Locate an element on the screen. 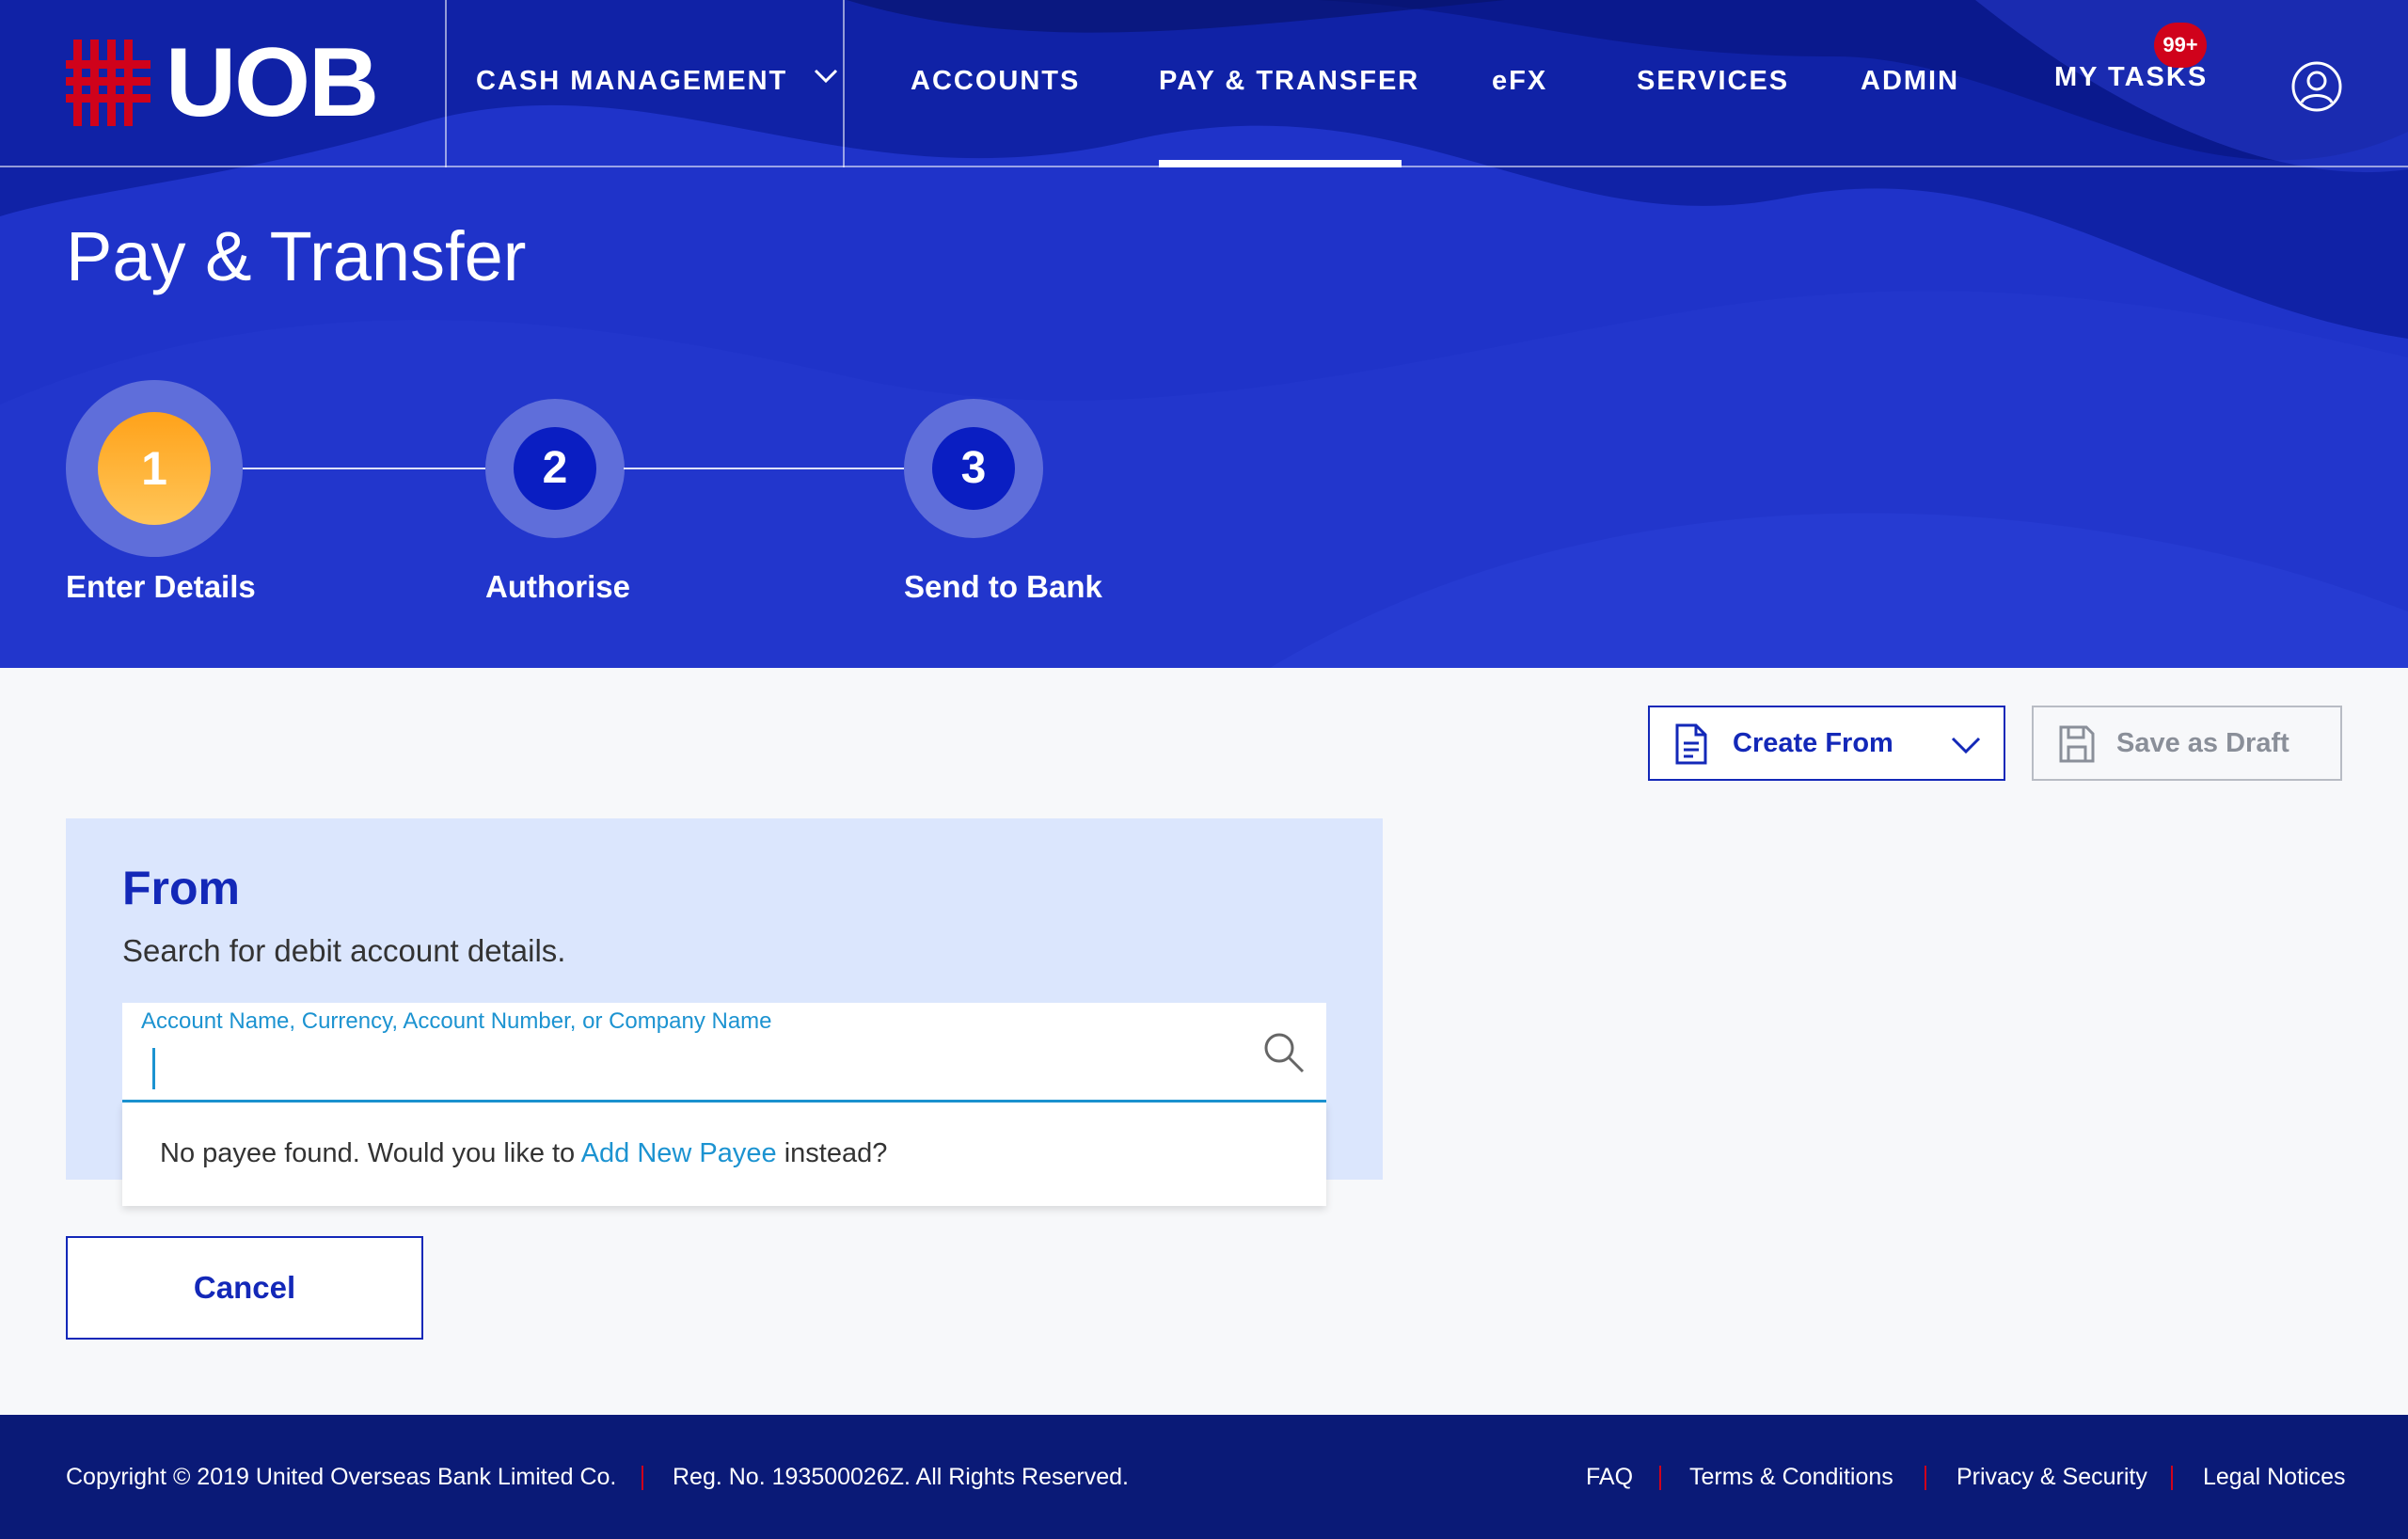 The height and width of the screenshot is (1539, 2408). page-title: Pay & Transfer is located at coordinates (296, 256).